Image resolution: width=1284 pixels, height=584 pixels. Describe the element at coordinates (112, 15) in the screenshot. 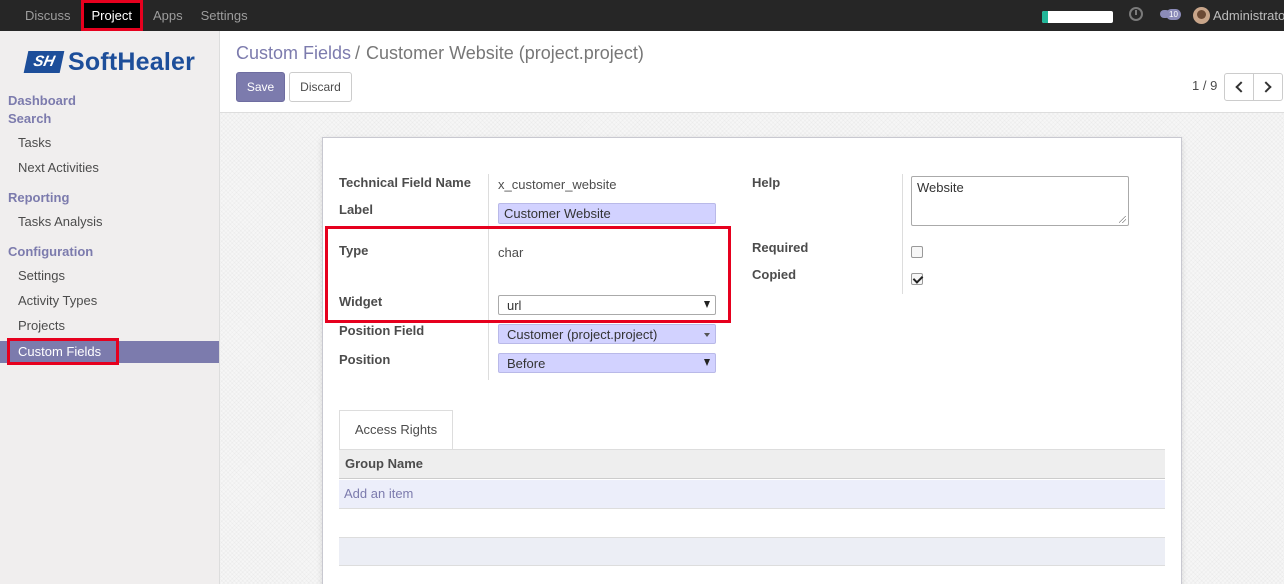

I see `menu-project: Project` at that location.